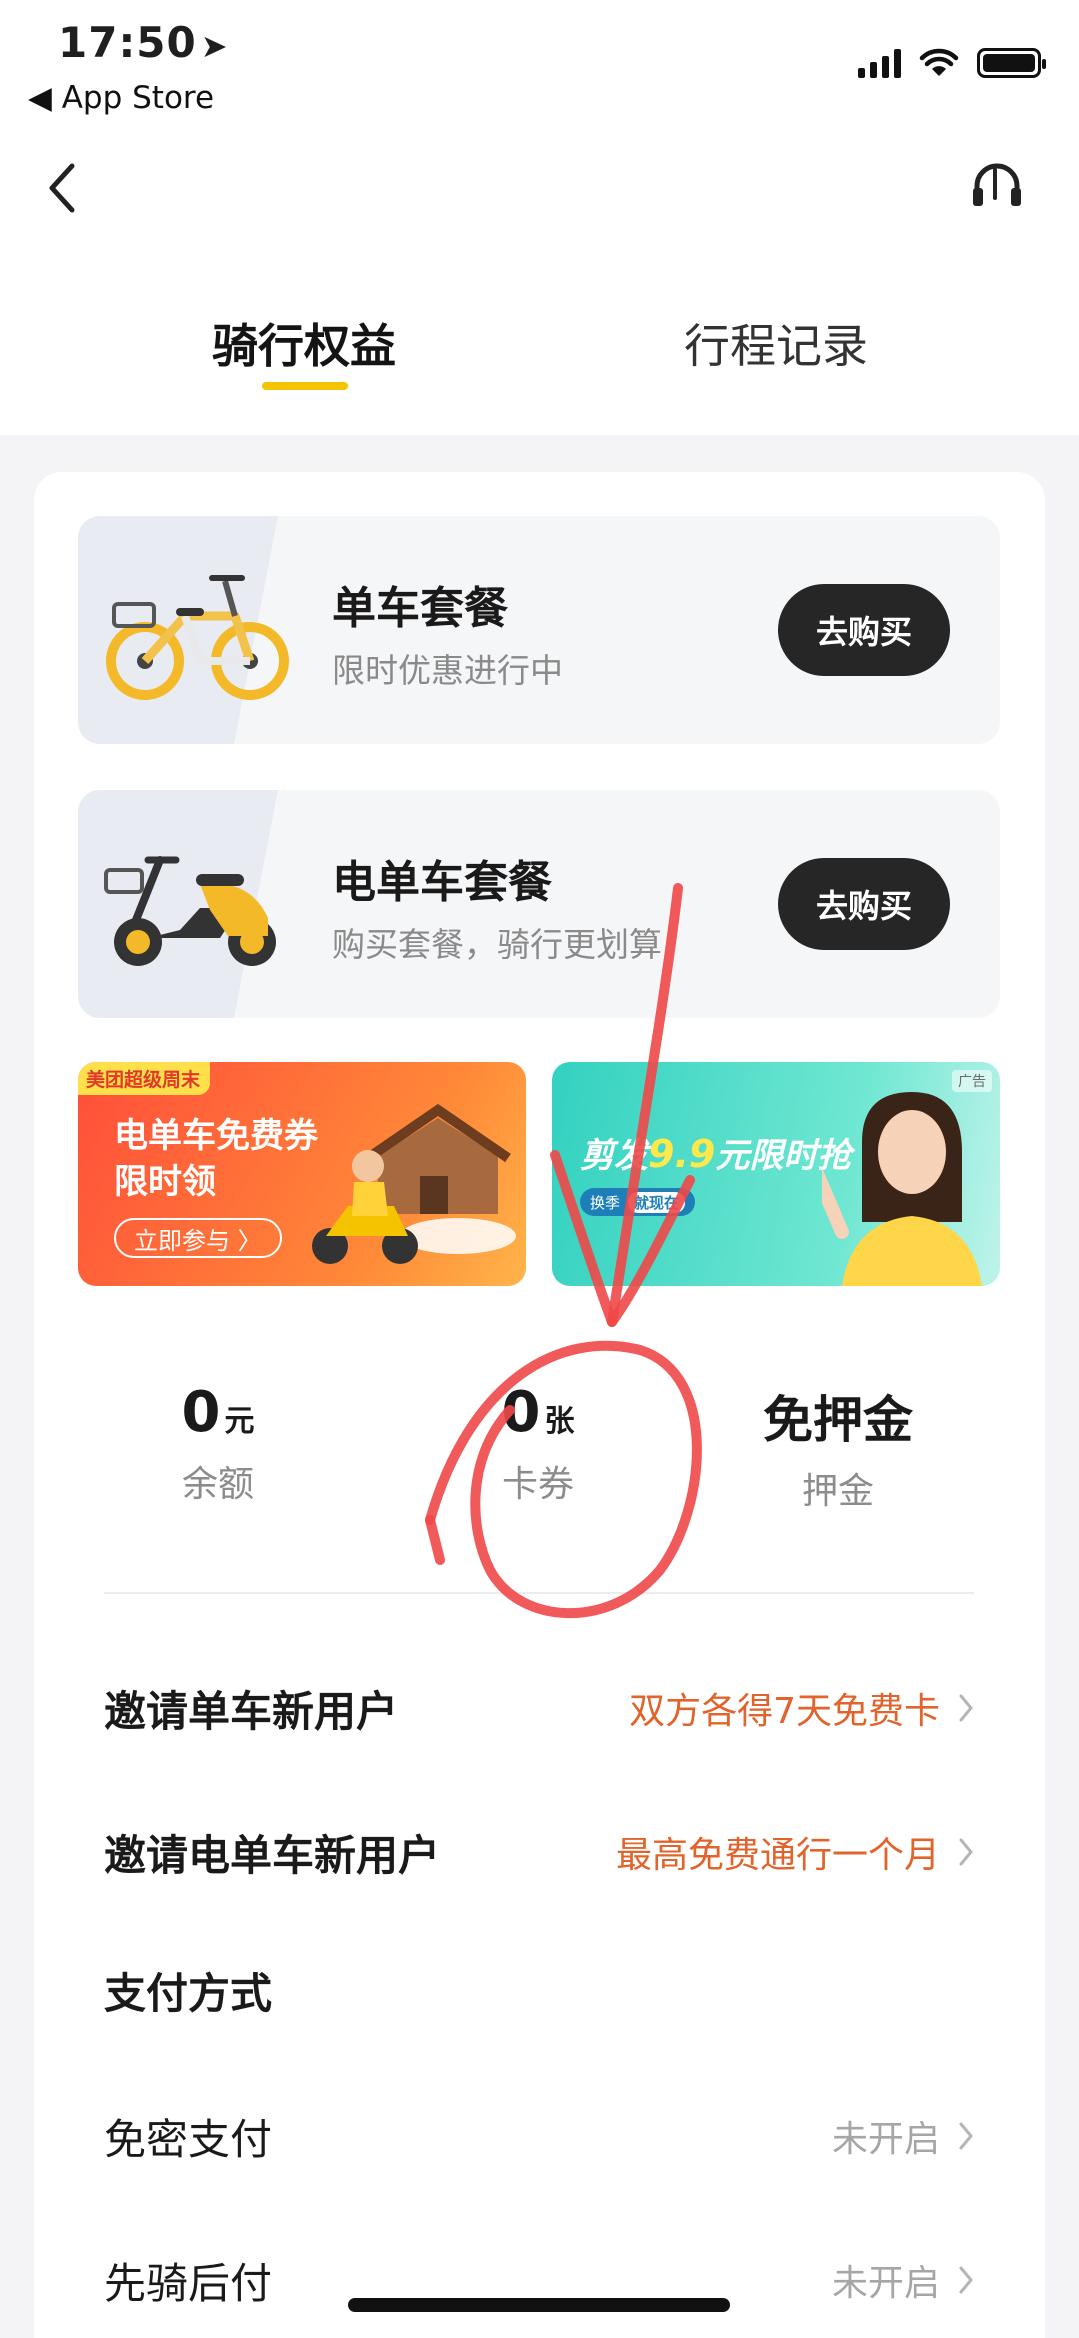 This screenshot has height=2338, width=1079. Describe the element at coordinates (539, 1708) in the screenshot. I see `invite-bike-user-row: 邀请单车新用户 双方各得7天免费卡` at that location.